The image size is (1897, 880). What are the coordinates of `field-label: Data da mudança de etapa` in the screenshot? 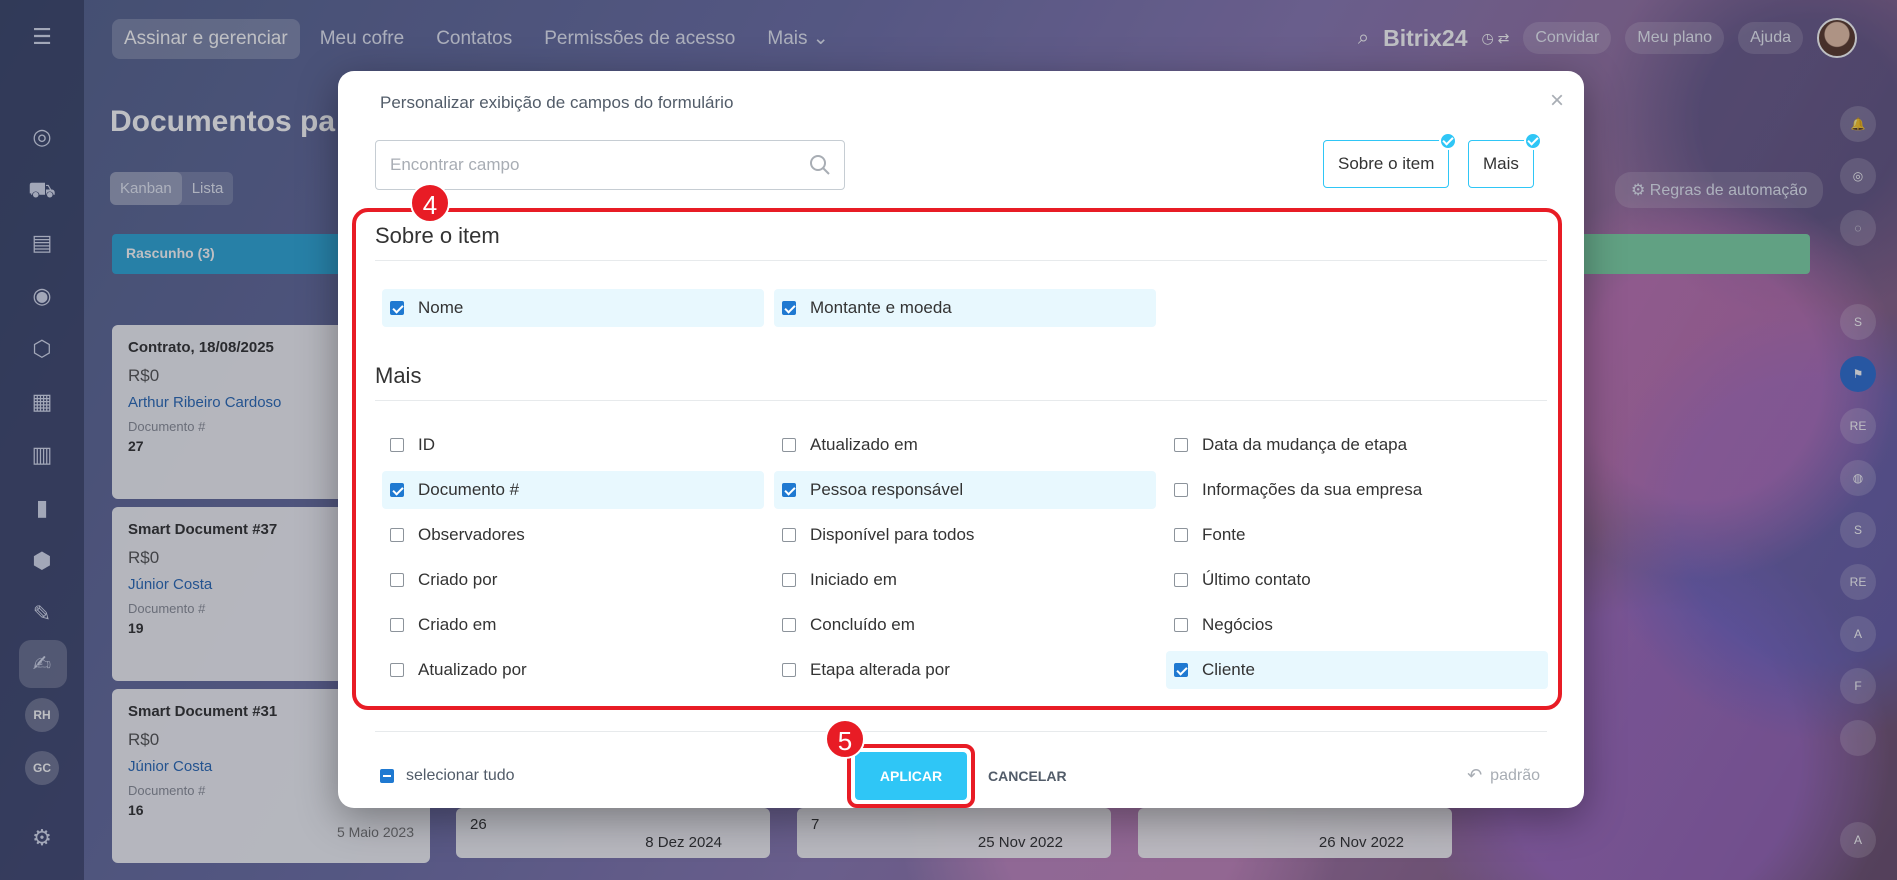 It's located at (1305, 444).